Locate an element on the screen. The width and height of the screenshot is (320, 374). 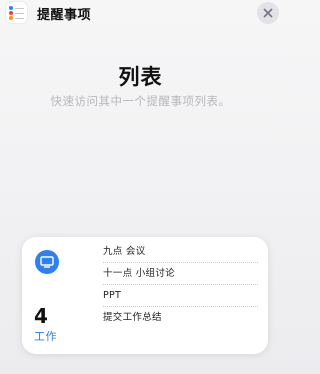
page-title: 列表 is located at coordinates (140, 77).